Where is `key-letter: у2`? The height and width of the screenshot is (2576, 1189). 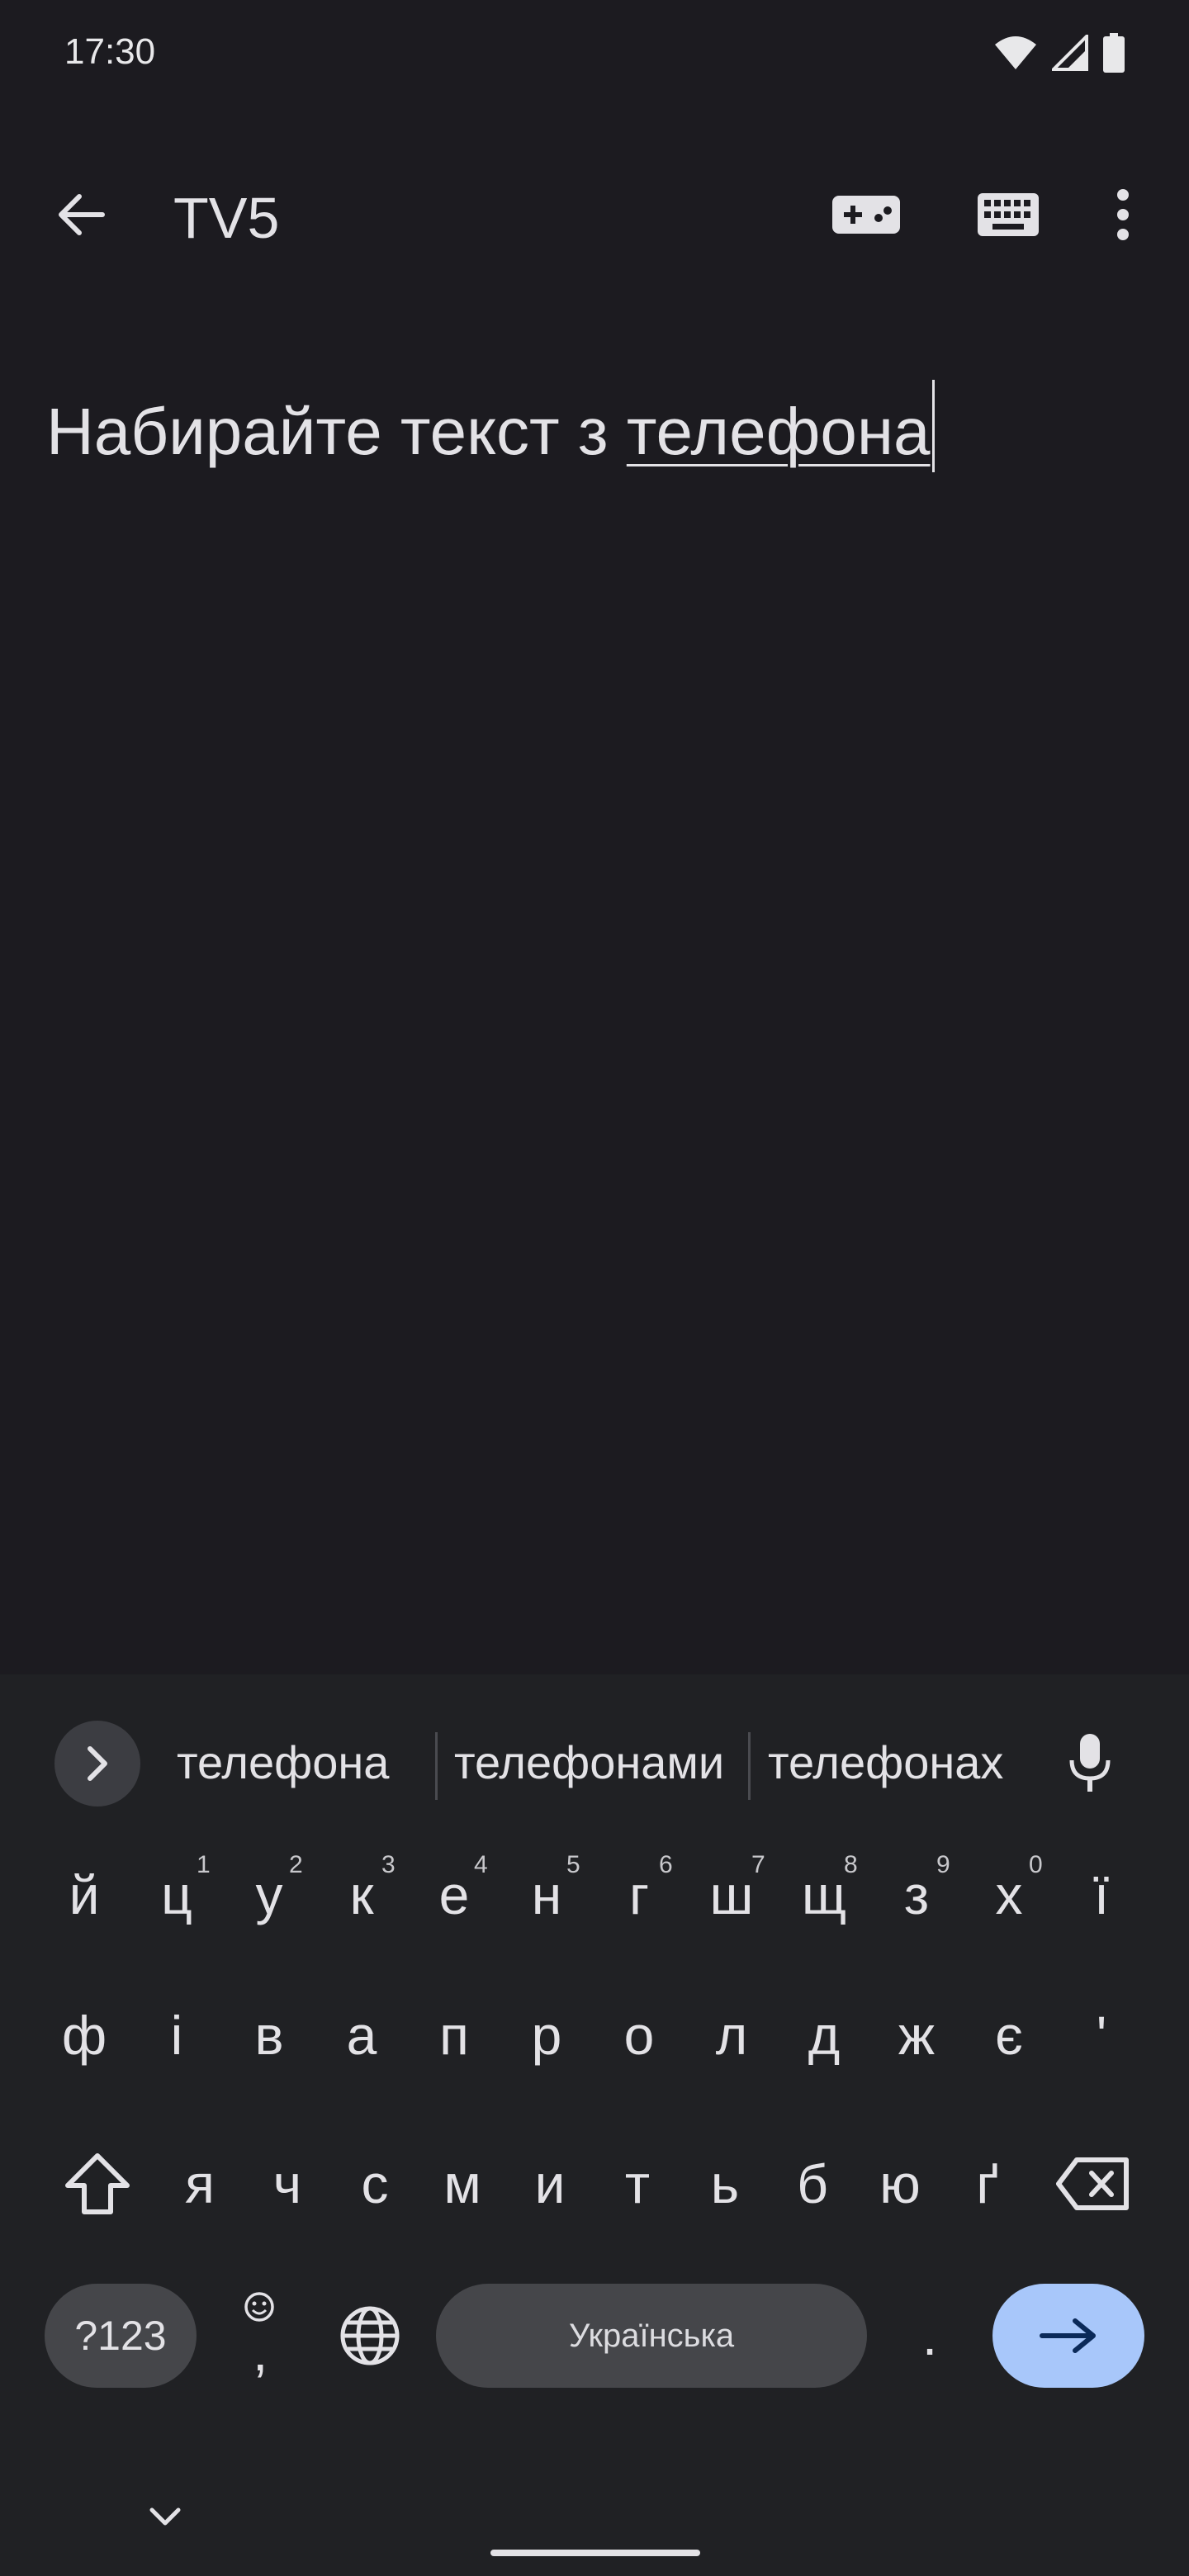 key-letter: у2 is located at coordinates (269, 1895).